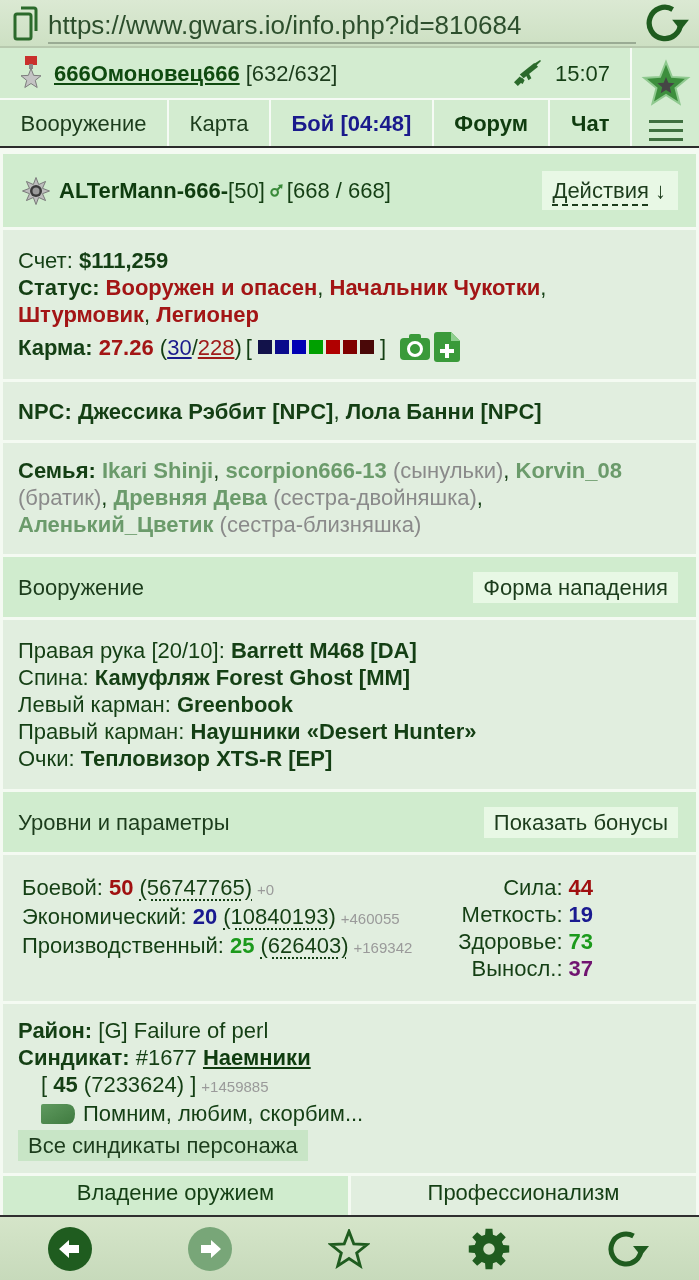  What do you see at coordinates (246, 190) in the screenshot?
I see `character-level: [50]` at bounding box center [246, 190].